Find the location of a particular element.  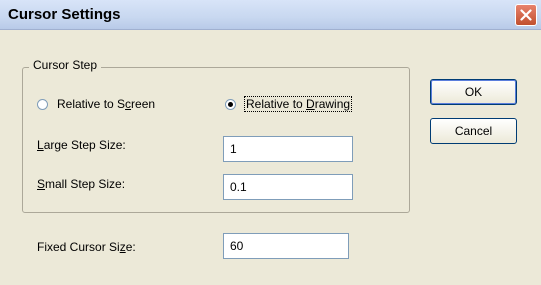

relative-to-drawing-label: Relative to Drawing is located at coordinates (298, 104).